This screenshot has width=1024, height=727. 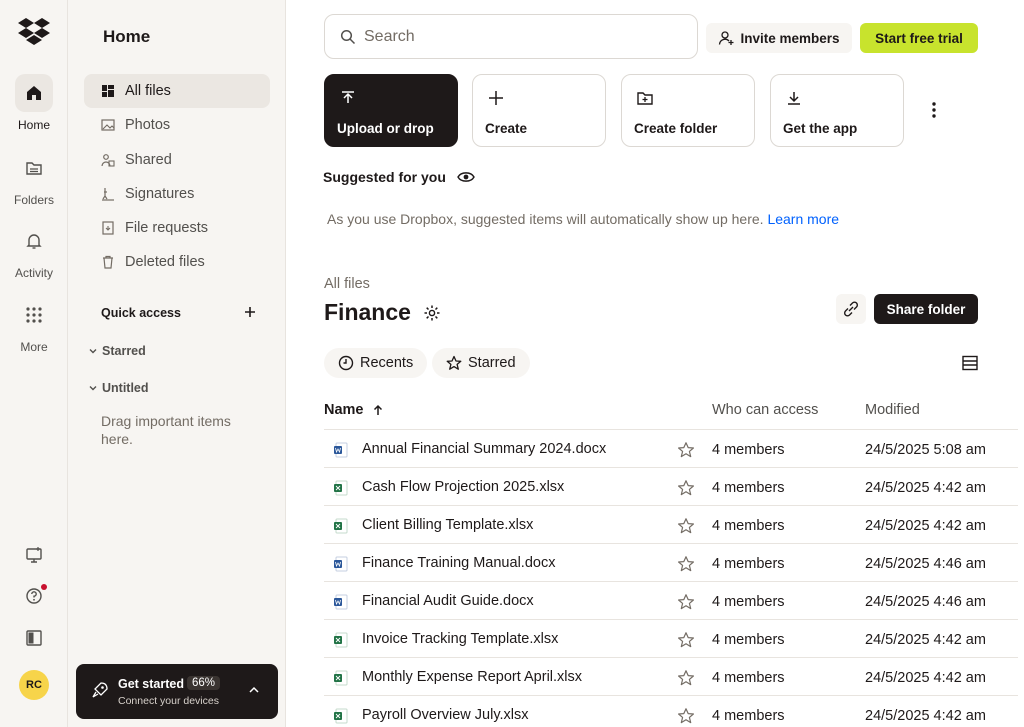 What do you see at coordinates (347, 284) in the screenshot?
I see `breadcrumb: All files` at bounding box center [347, 284].